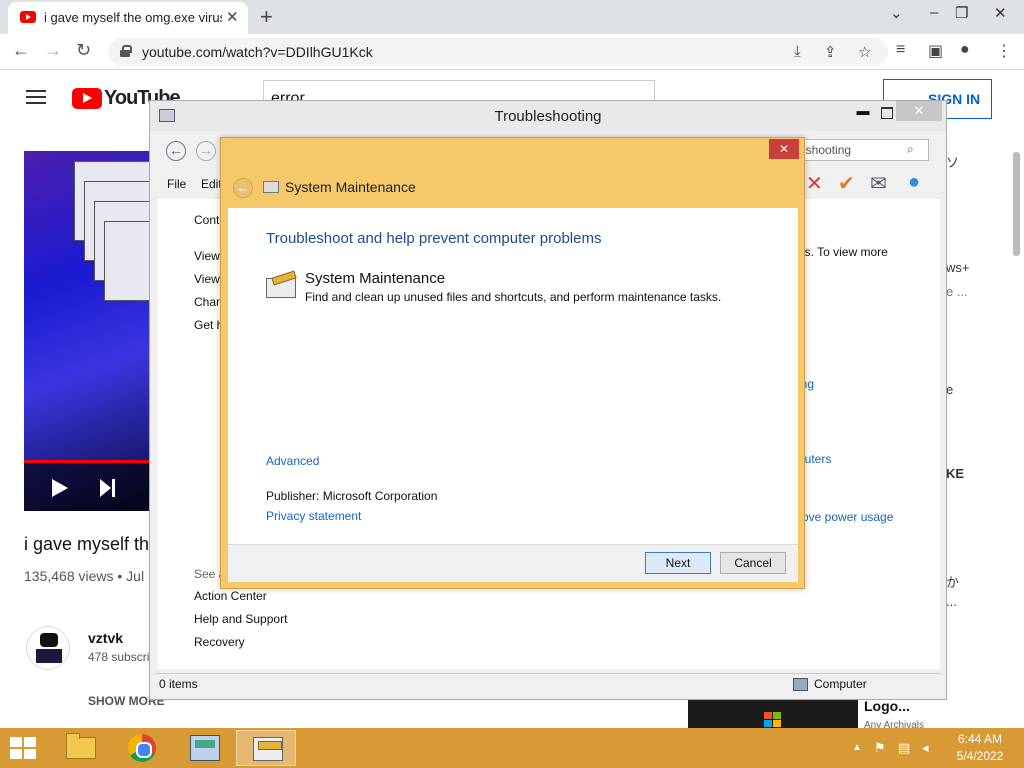 The image size is (1024, 768). What do you see at coordinates (375, 278) in the screenshot?
I see `task-title: System Maintenance` at bounding box center [375, 278].